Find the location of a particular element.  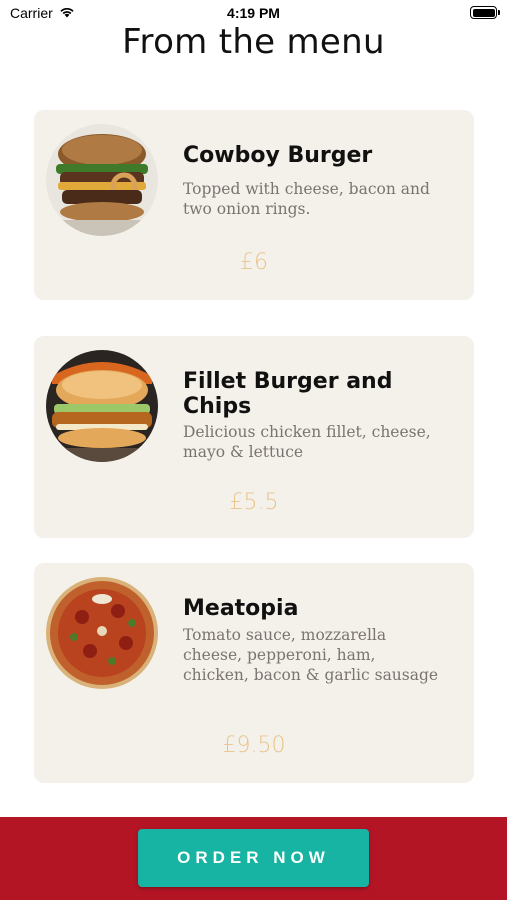

item-price: £6 is located at coordinates (254, 262).